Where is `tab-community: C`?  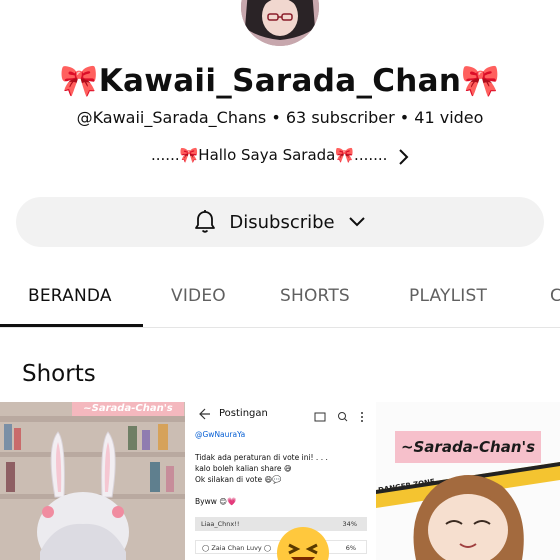
tab-community: C is located at coordinates (555, 296).